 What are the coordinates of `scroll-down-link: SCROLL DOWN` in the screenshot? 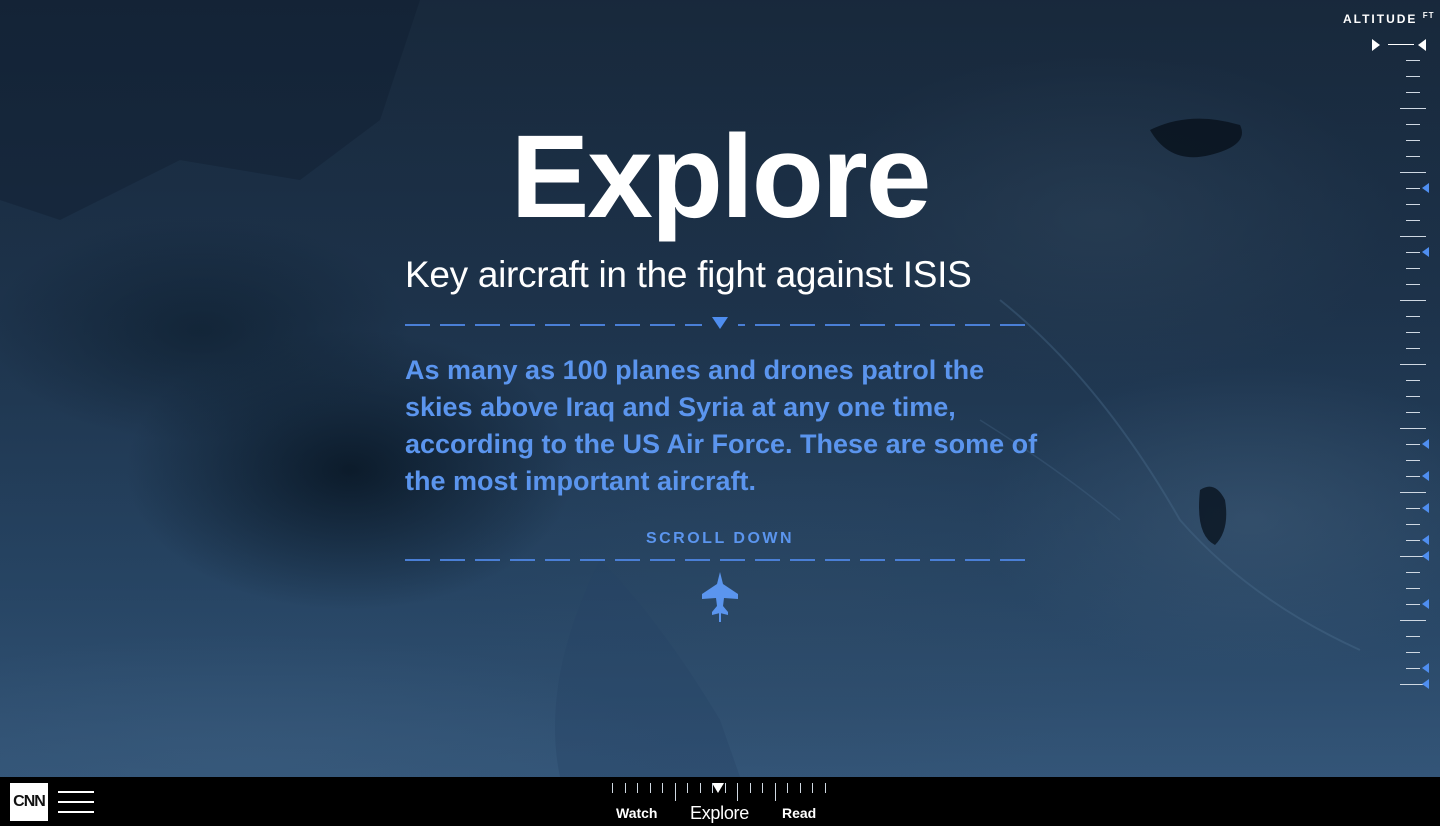 It's located at (720, 539).